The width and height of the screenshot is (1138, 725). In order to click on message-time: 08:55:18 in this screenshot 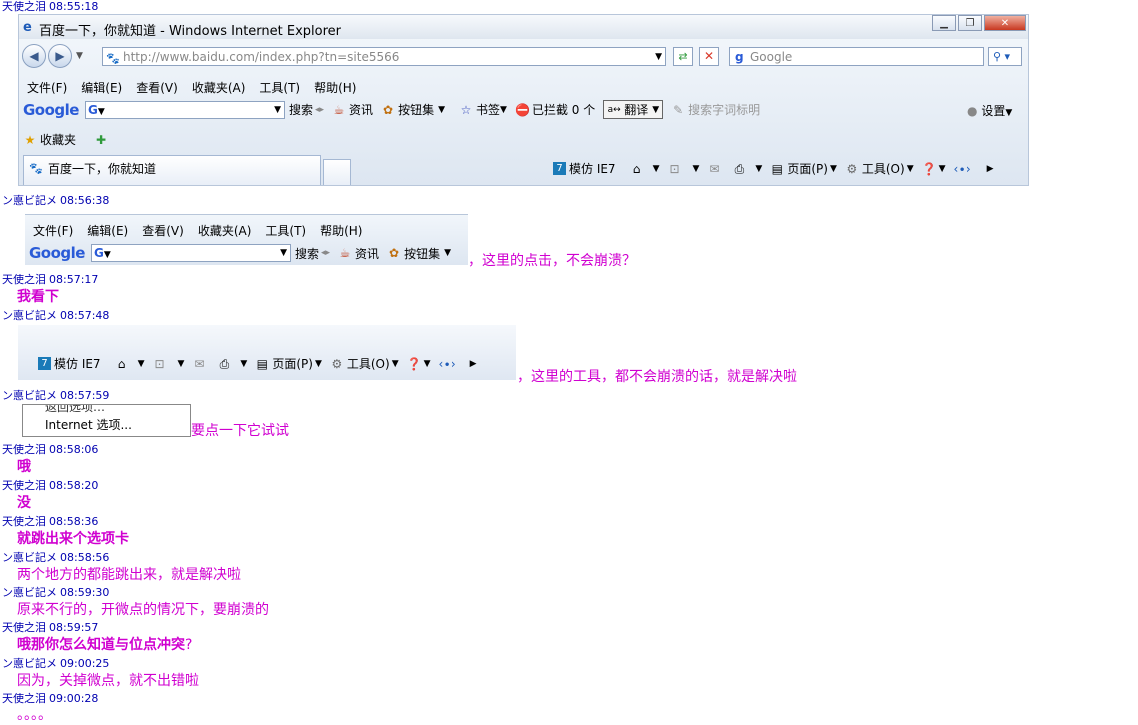, I will do `click(74, 6)`.